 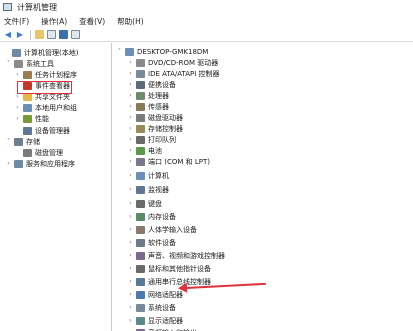 I want to click on nav-tree-item: › 本地用户和组, so click(x=45, y=107).